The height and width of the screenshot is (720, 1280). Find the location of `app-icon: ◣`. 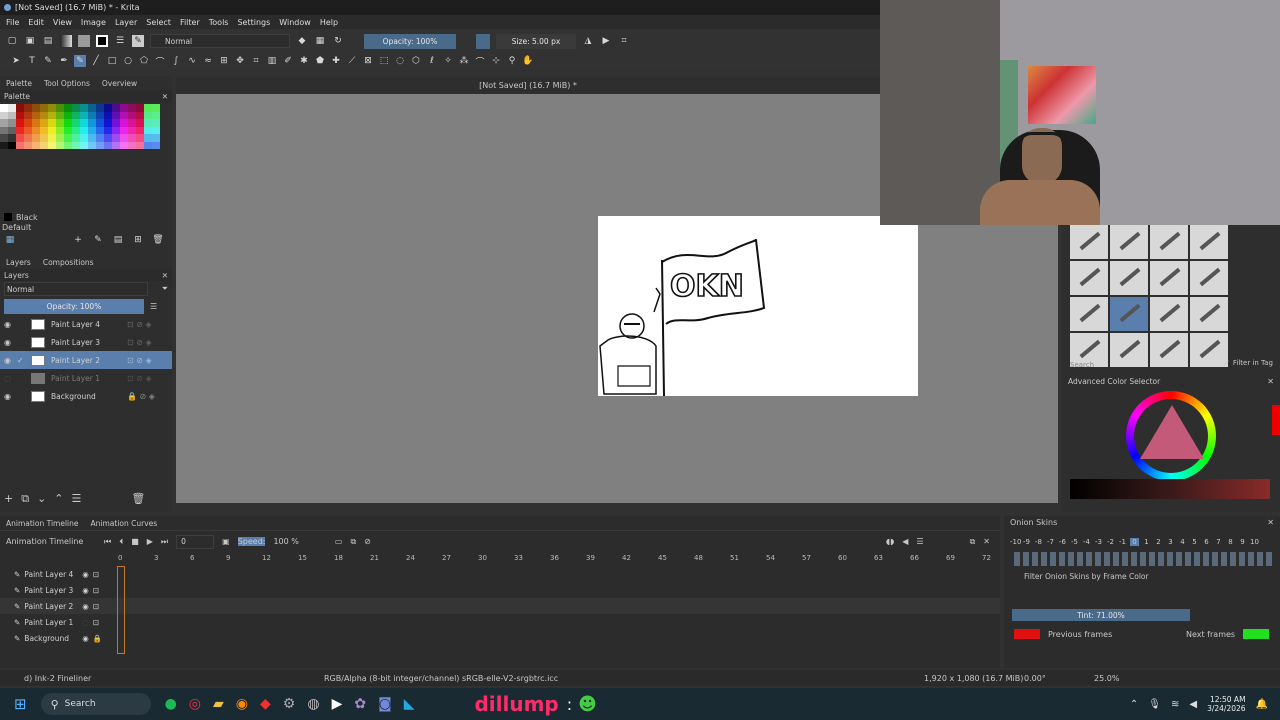

app-icon: ◣ is located at coordinates (409, 704).